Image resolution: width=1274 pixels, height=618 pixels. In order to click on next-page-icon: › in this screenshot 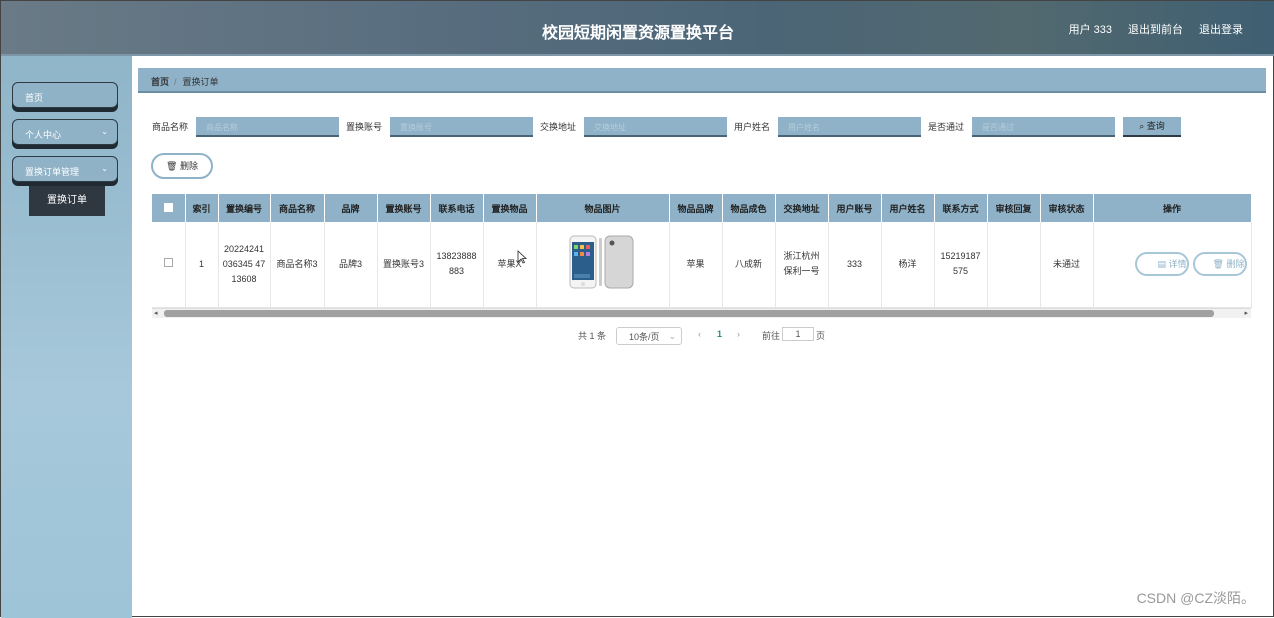, I will do `click(738, 334)`.